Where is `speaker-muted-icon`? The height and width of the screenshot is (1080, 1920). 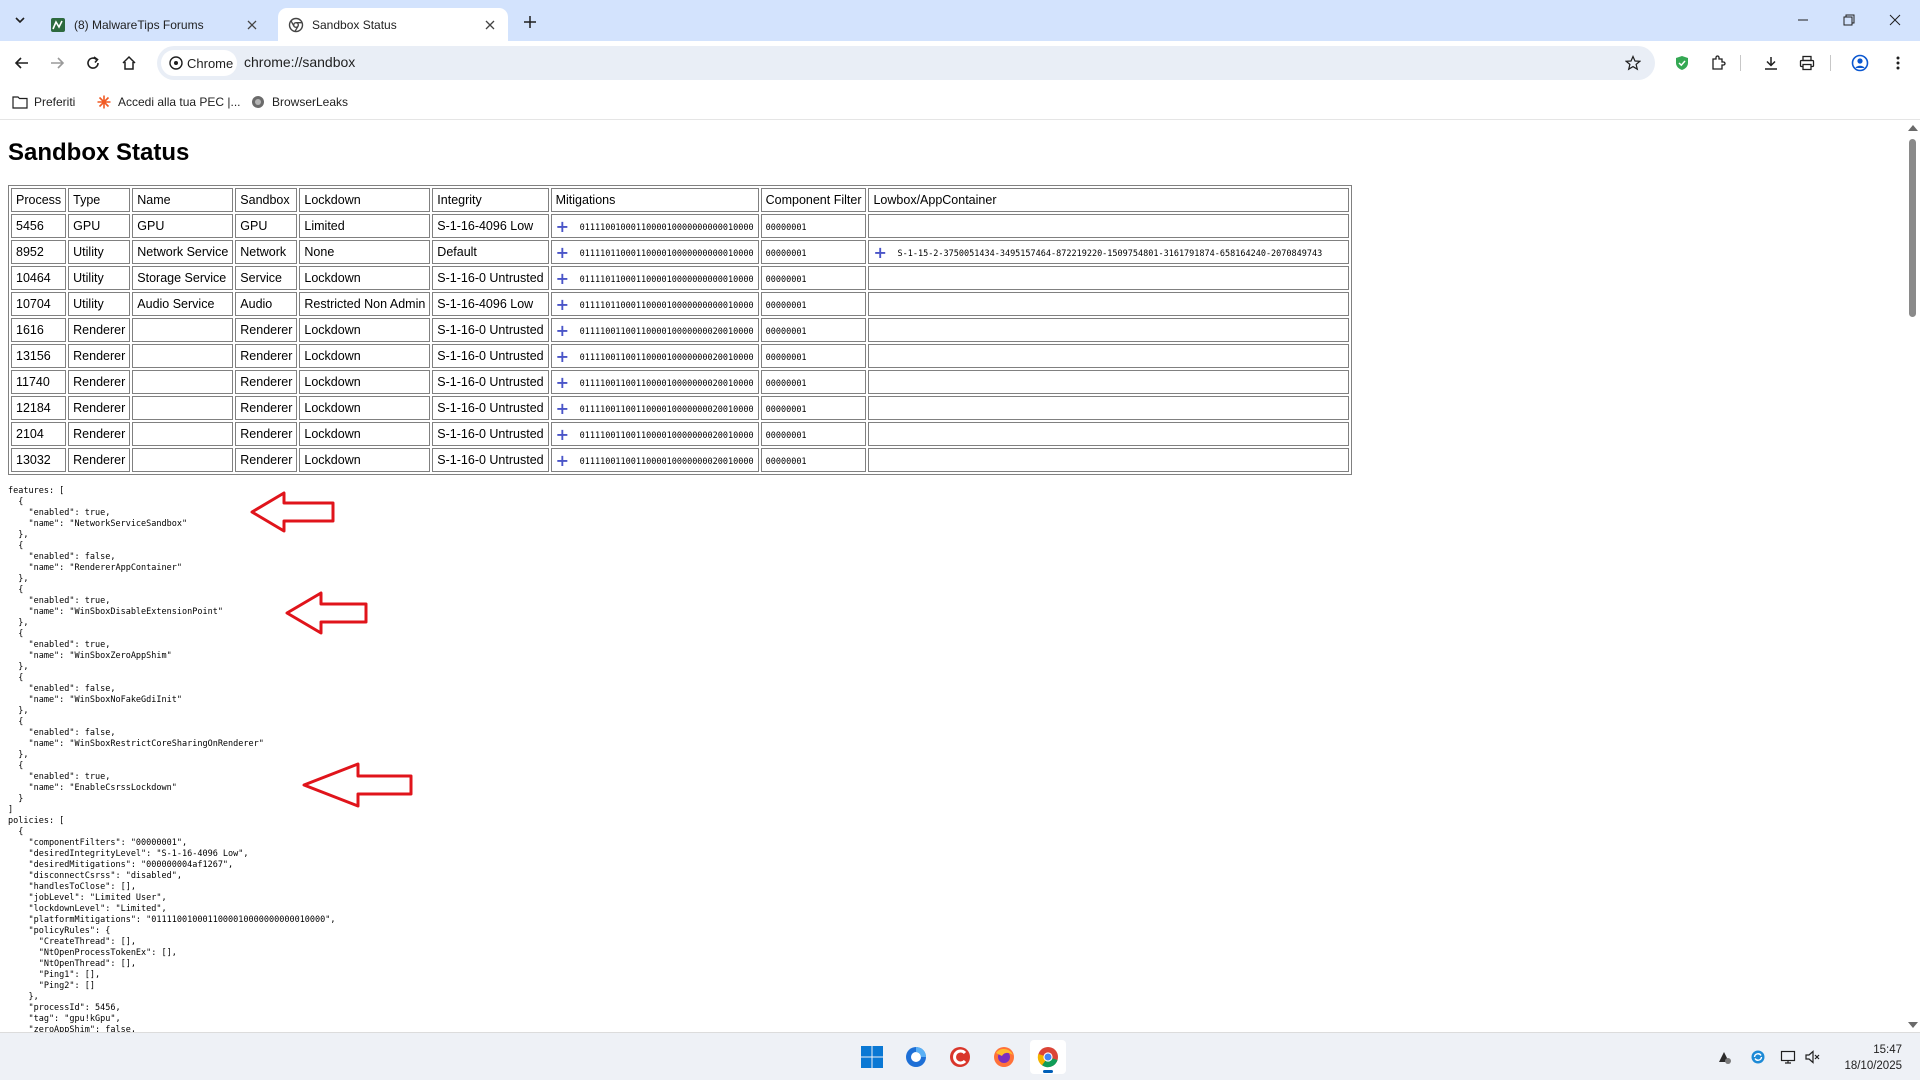
speaker-muted-icon is located at coordinates (1812, 1057).